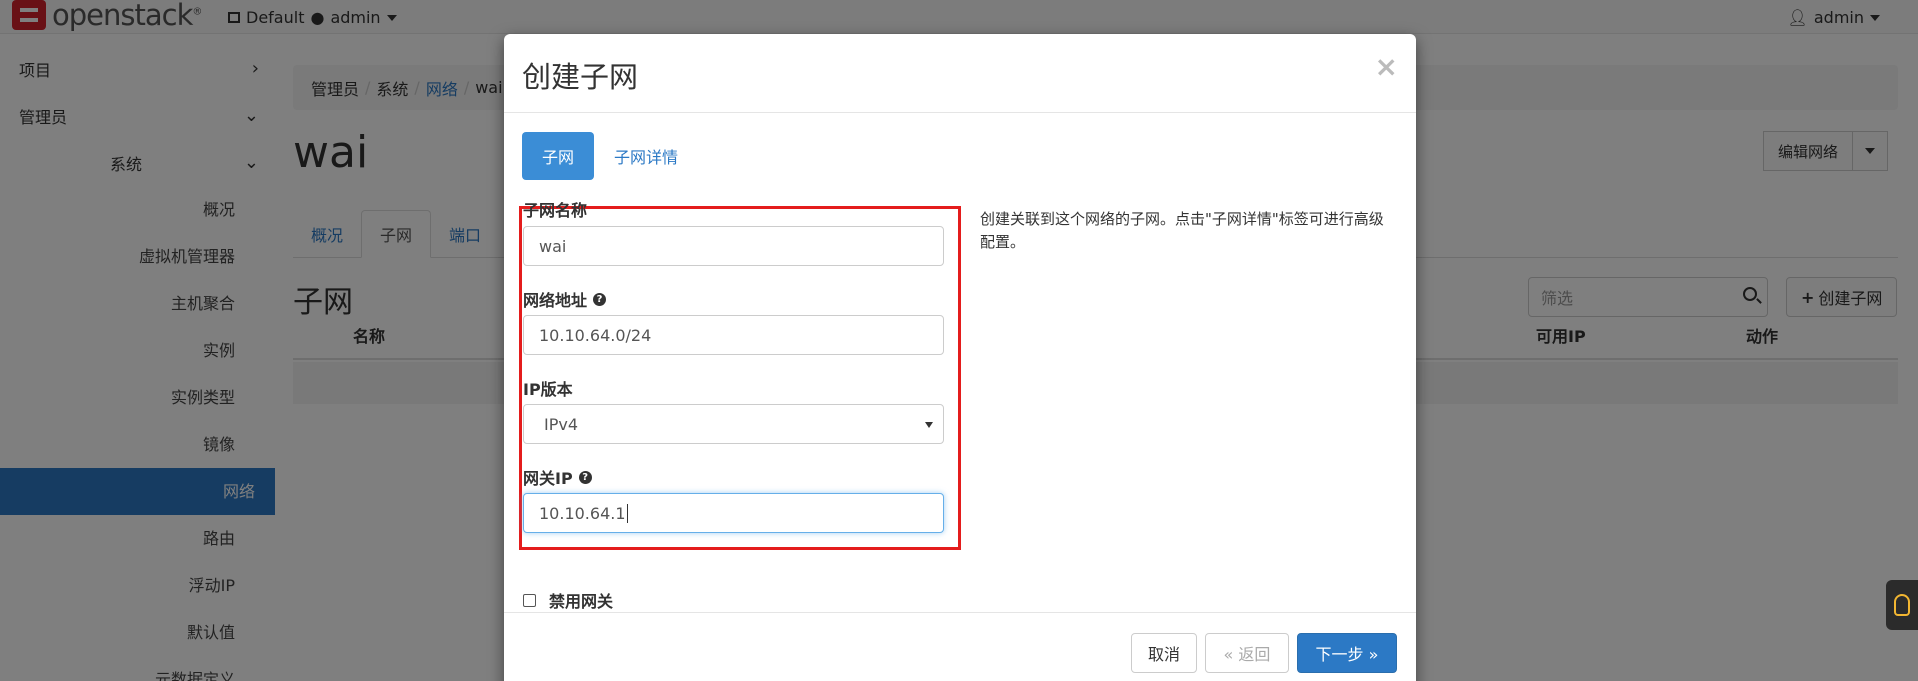 The image size is (1918, 681). Describe the element at coordinates (555, 210) in the screenshot. I see `subnet-name-label: 子网名称` at that location.